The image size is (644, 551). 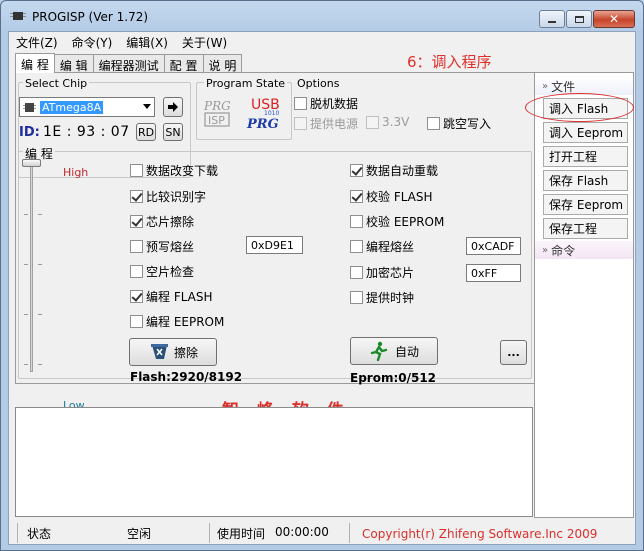 What do you see at coordinates (73, 63) in the screenshot?
I see `tab-edit: 编 辑` at bounding box center [73, 63].